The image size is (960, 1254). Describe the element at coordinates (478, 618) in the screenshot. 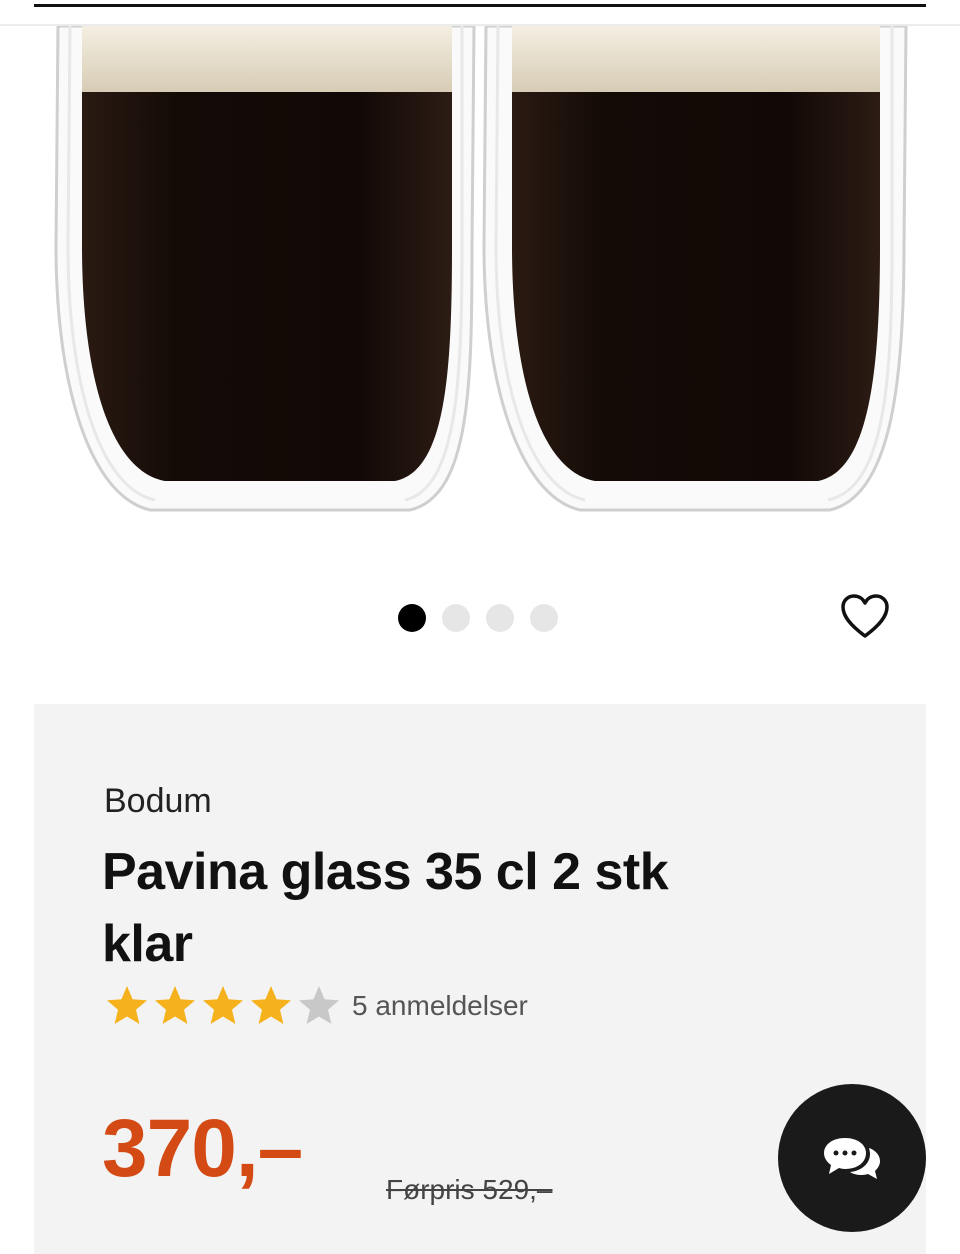

I see `gallery-pagination` at that location.